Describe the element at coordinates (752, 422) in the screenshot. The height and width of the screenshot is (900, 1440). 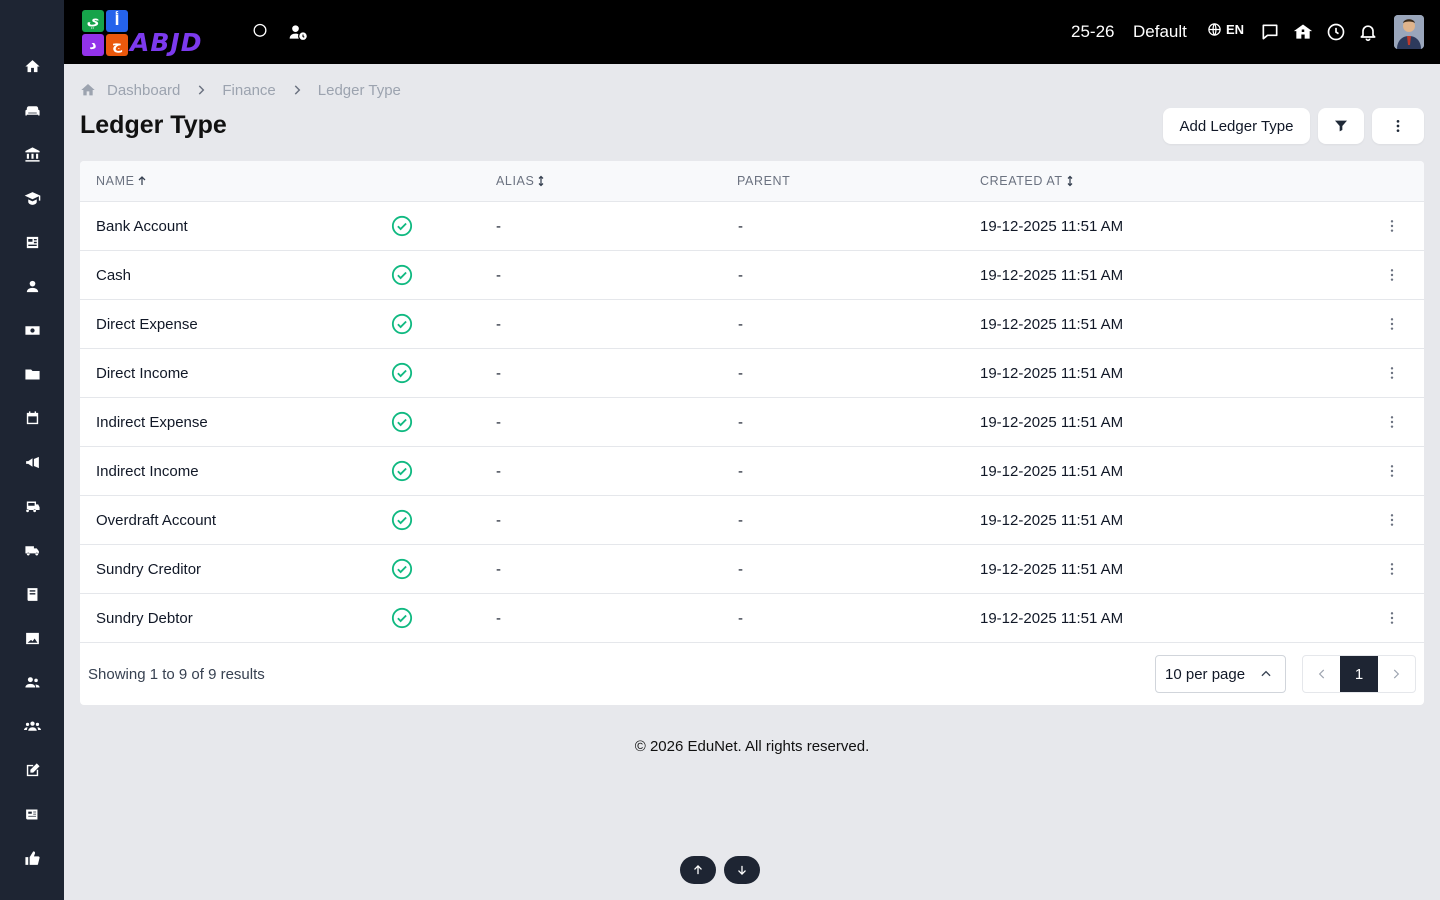
I see `table-row: Indirect Expense - - 19-12-2025 11:51 AM` at that location.